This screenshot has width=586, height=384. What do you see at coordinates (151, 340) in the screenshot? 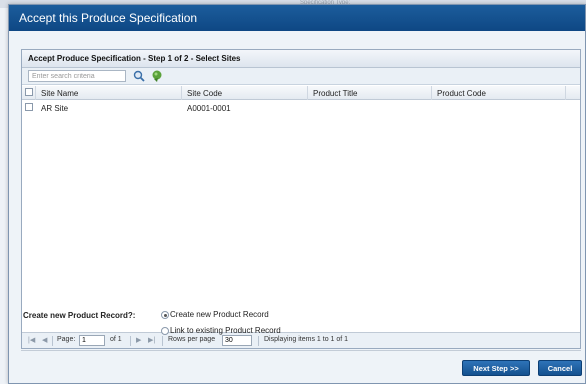
I see `last-page-icon: ▶|` at bounding box center [151, 340].